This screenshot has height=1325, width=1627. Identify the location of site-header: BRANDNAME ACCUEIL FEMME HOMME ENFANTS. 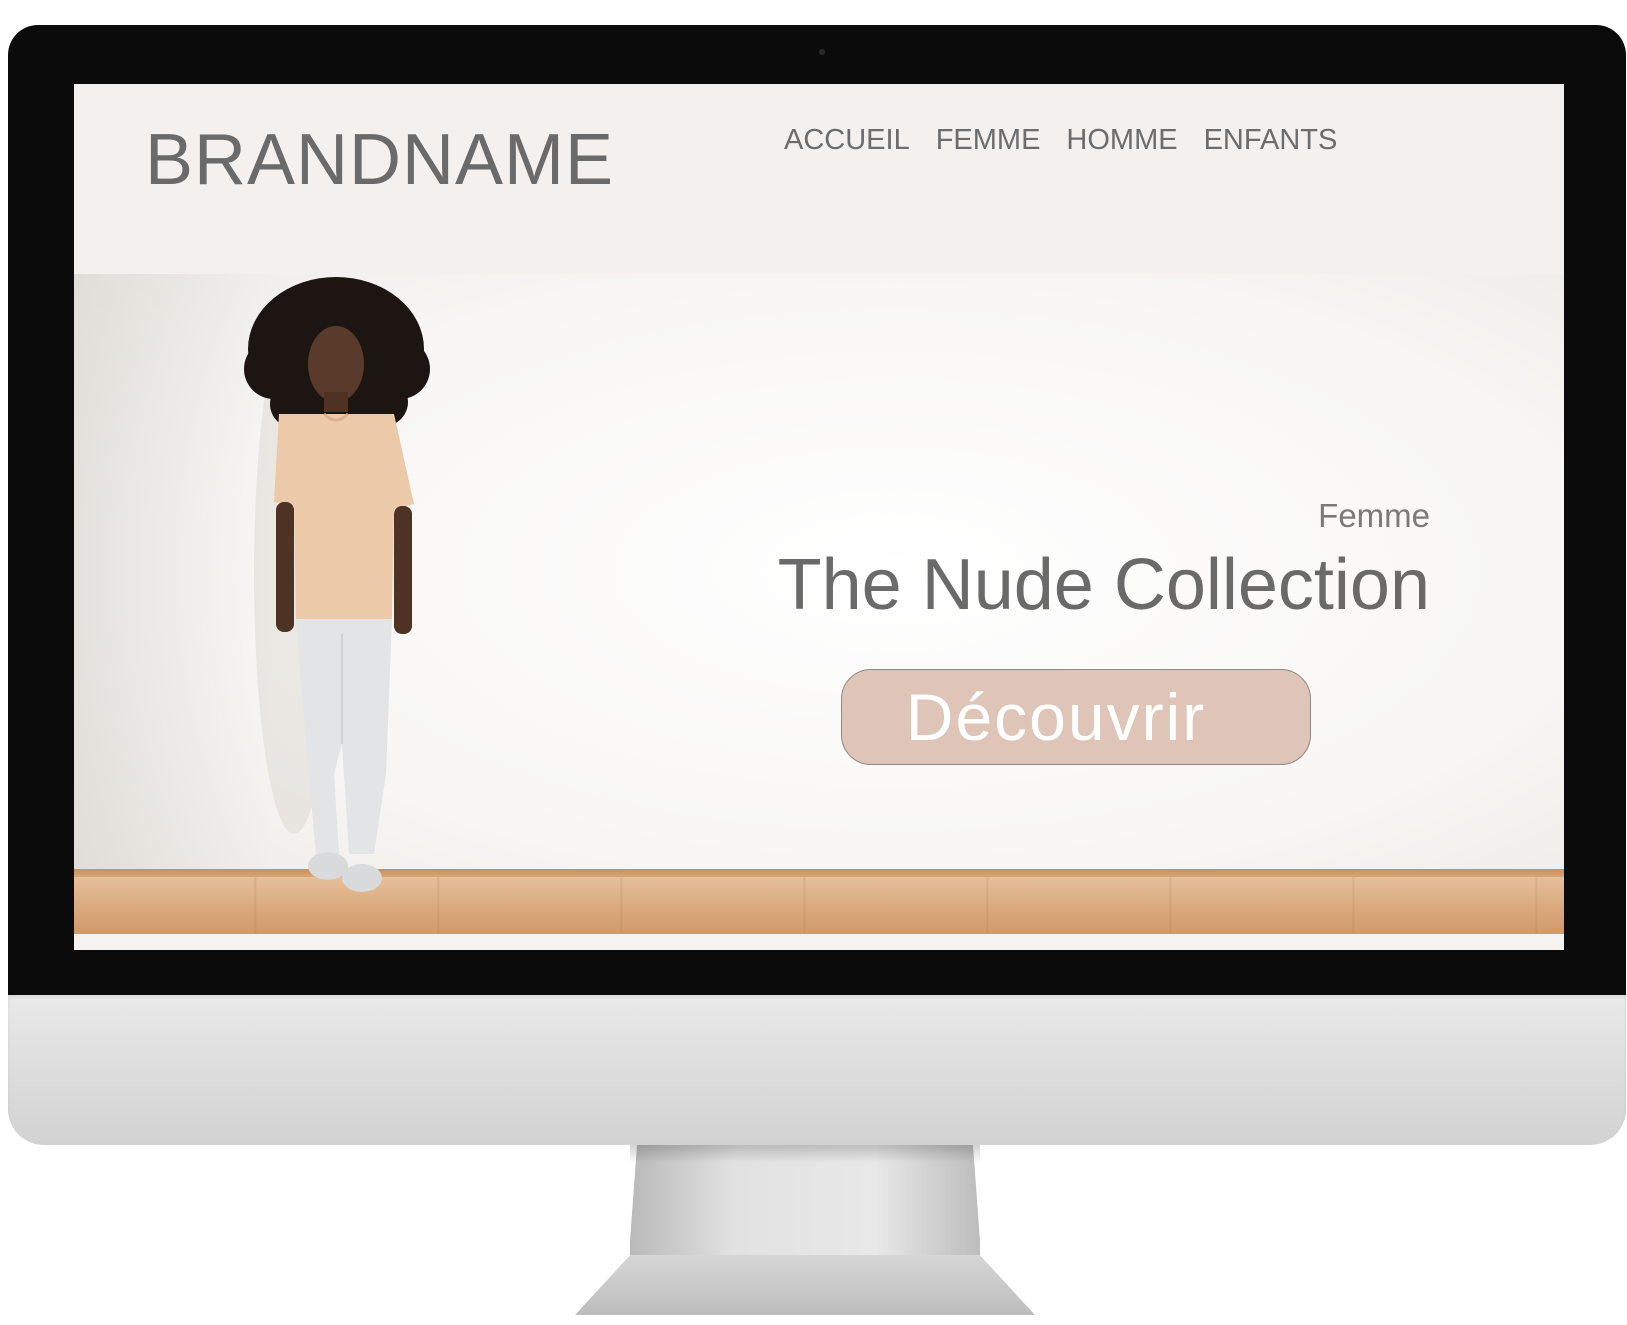
(819, 179).